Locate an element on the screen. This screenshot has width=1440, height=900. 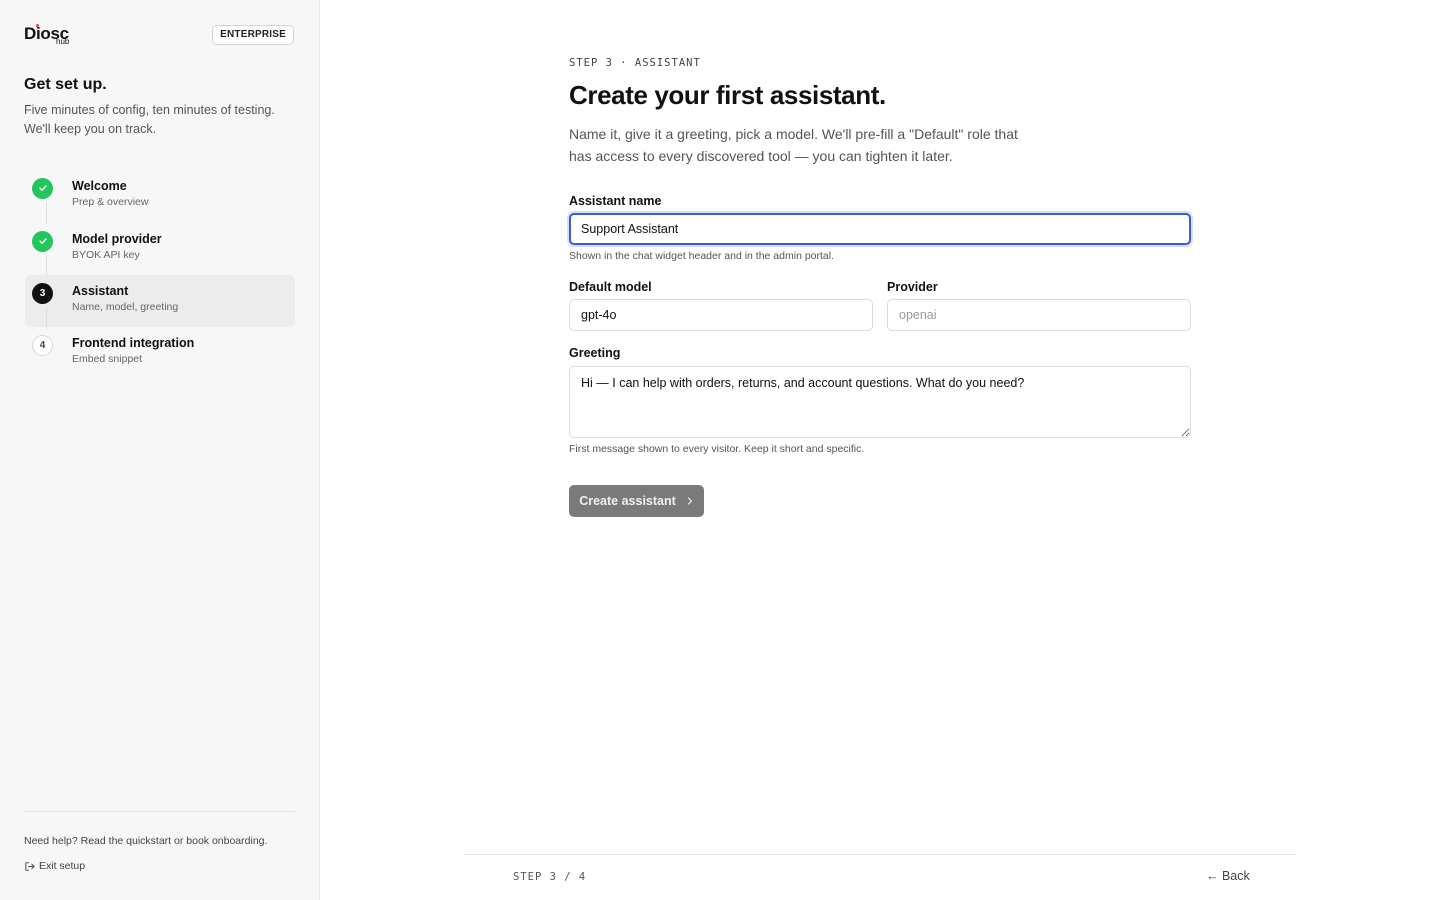
sidebar-divider is located at coordinates (159, 811).